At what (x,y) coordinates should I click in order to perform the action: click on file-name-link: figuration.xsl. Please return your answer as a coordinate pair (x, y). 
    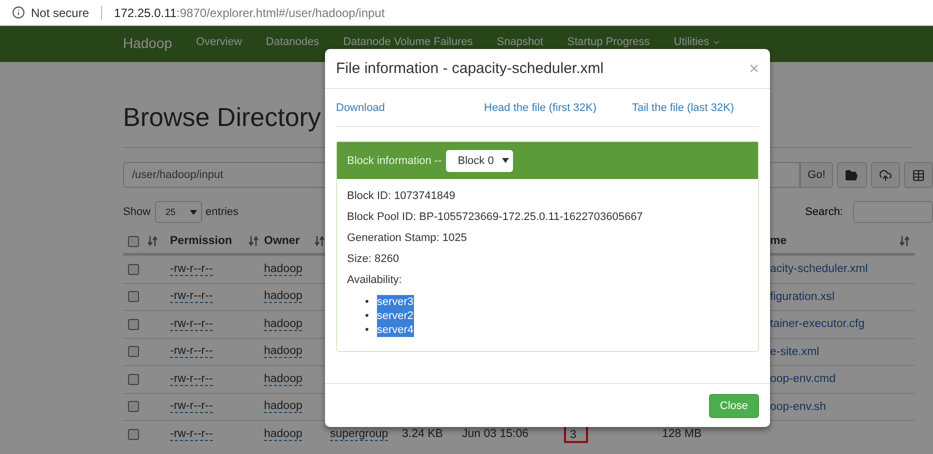
    Looking at the image, I should click on (802, 296).